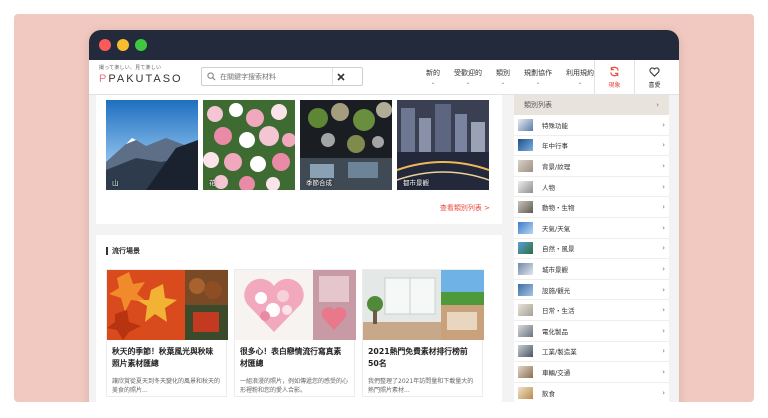  What do you see at coordinates (591, 207) in the screenshot?
I see `sidebar-item-animals: 動物・生物 ›` at bounding box center [591, 207].